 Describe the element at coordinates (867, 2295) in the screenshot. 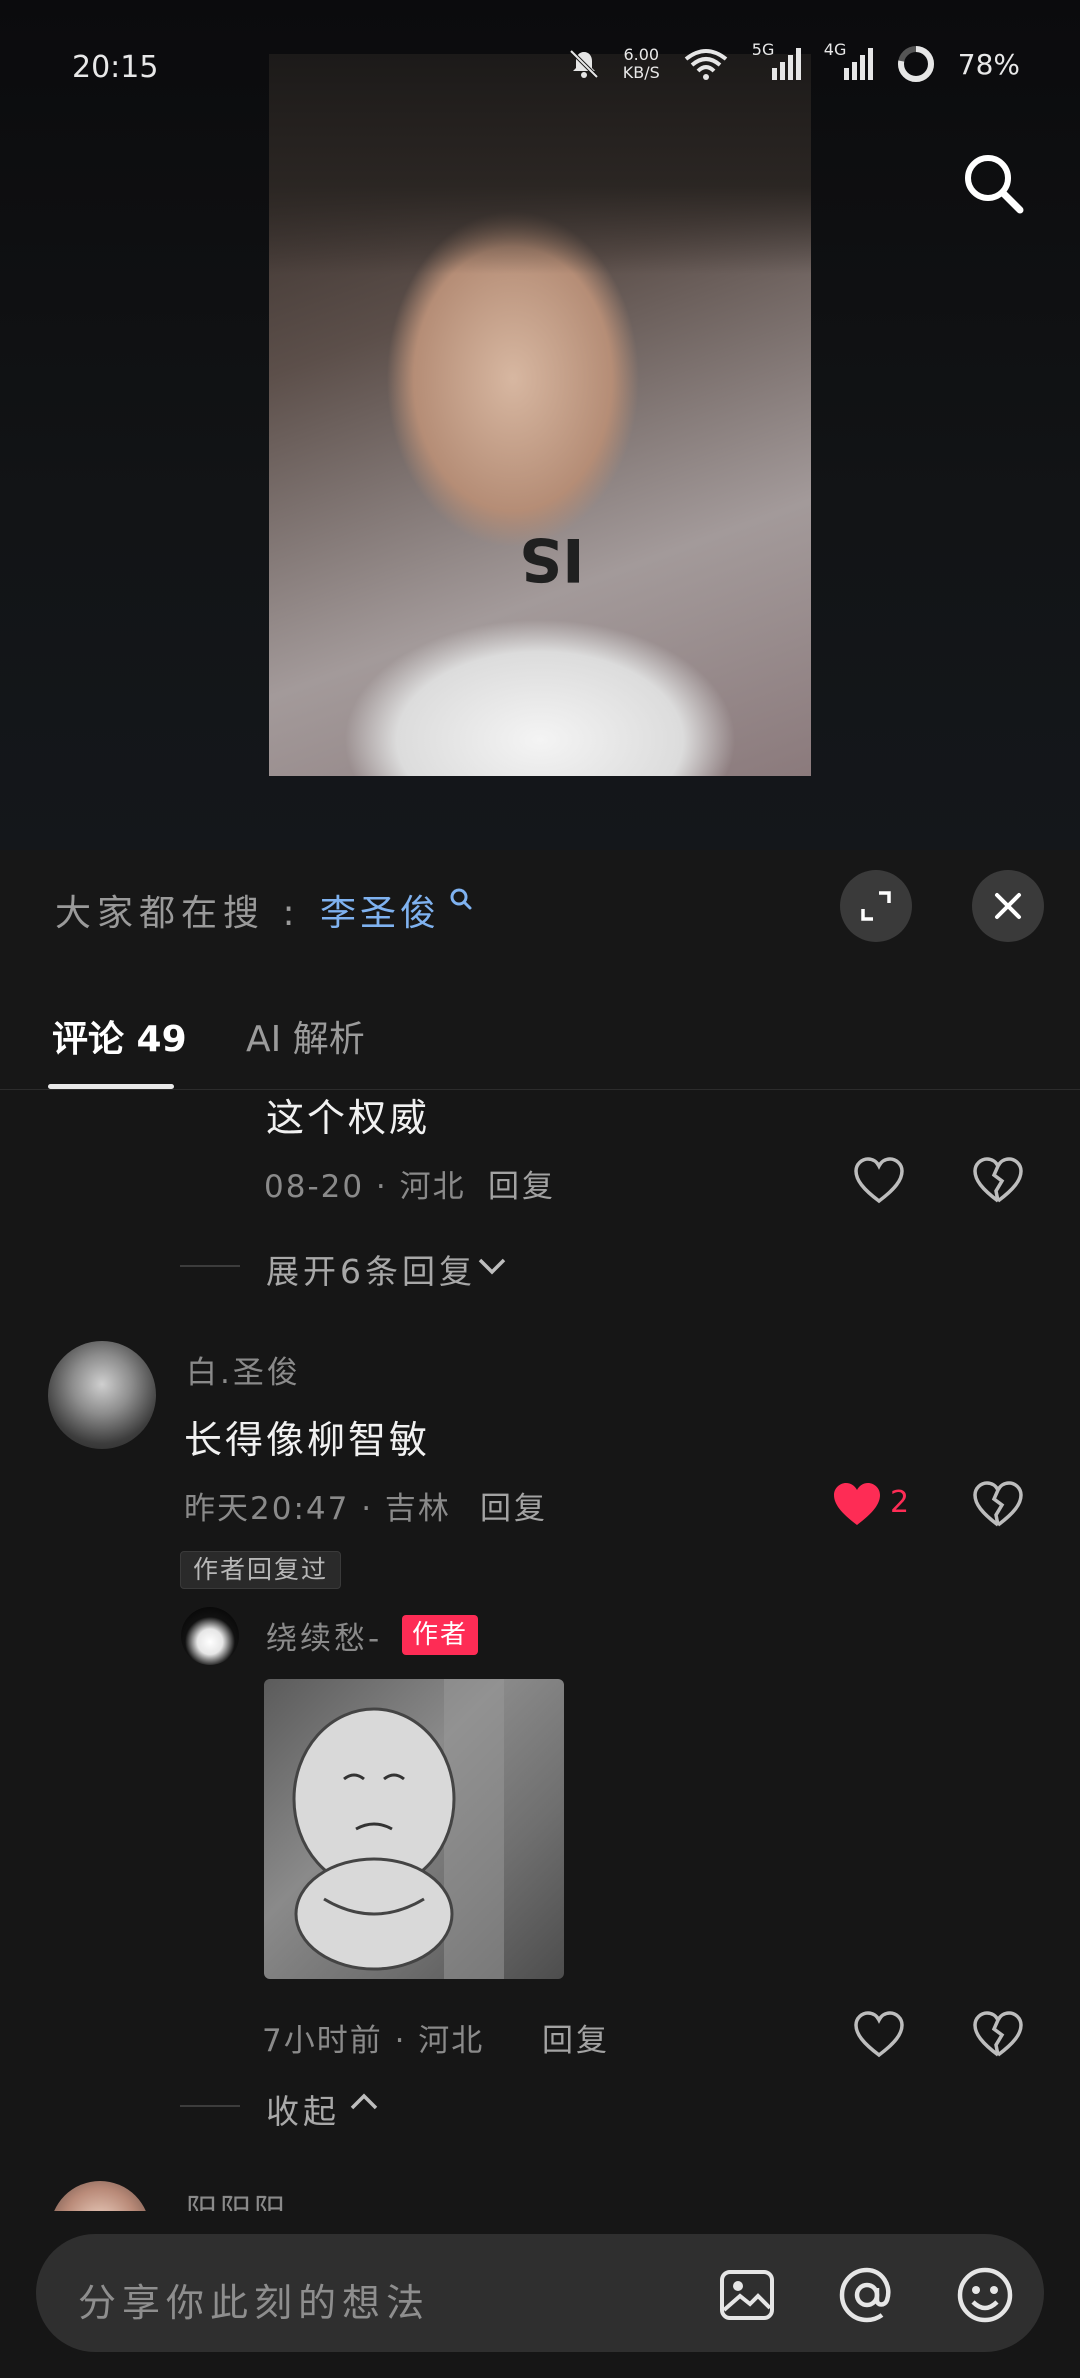

I see `at-icon` at that location.